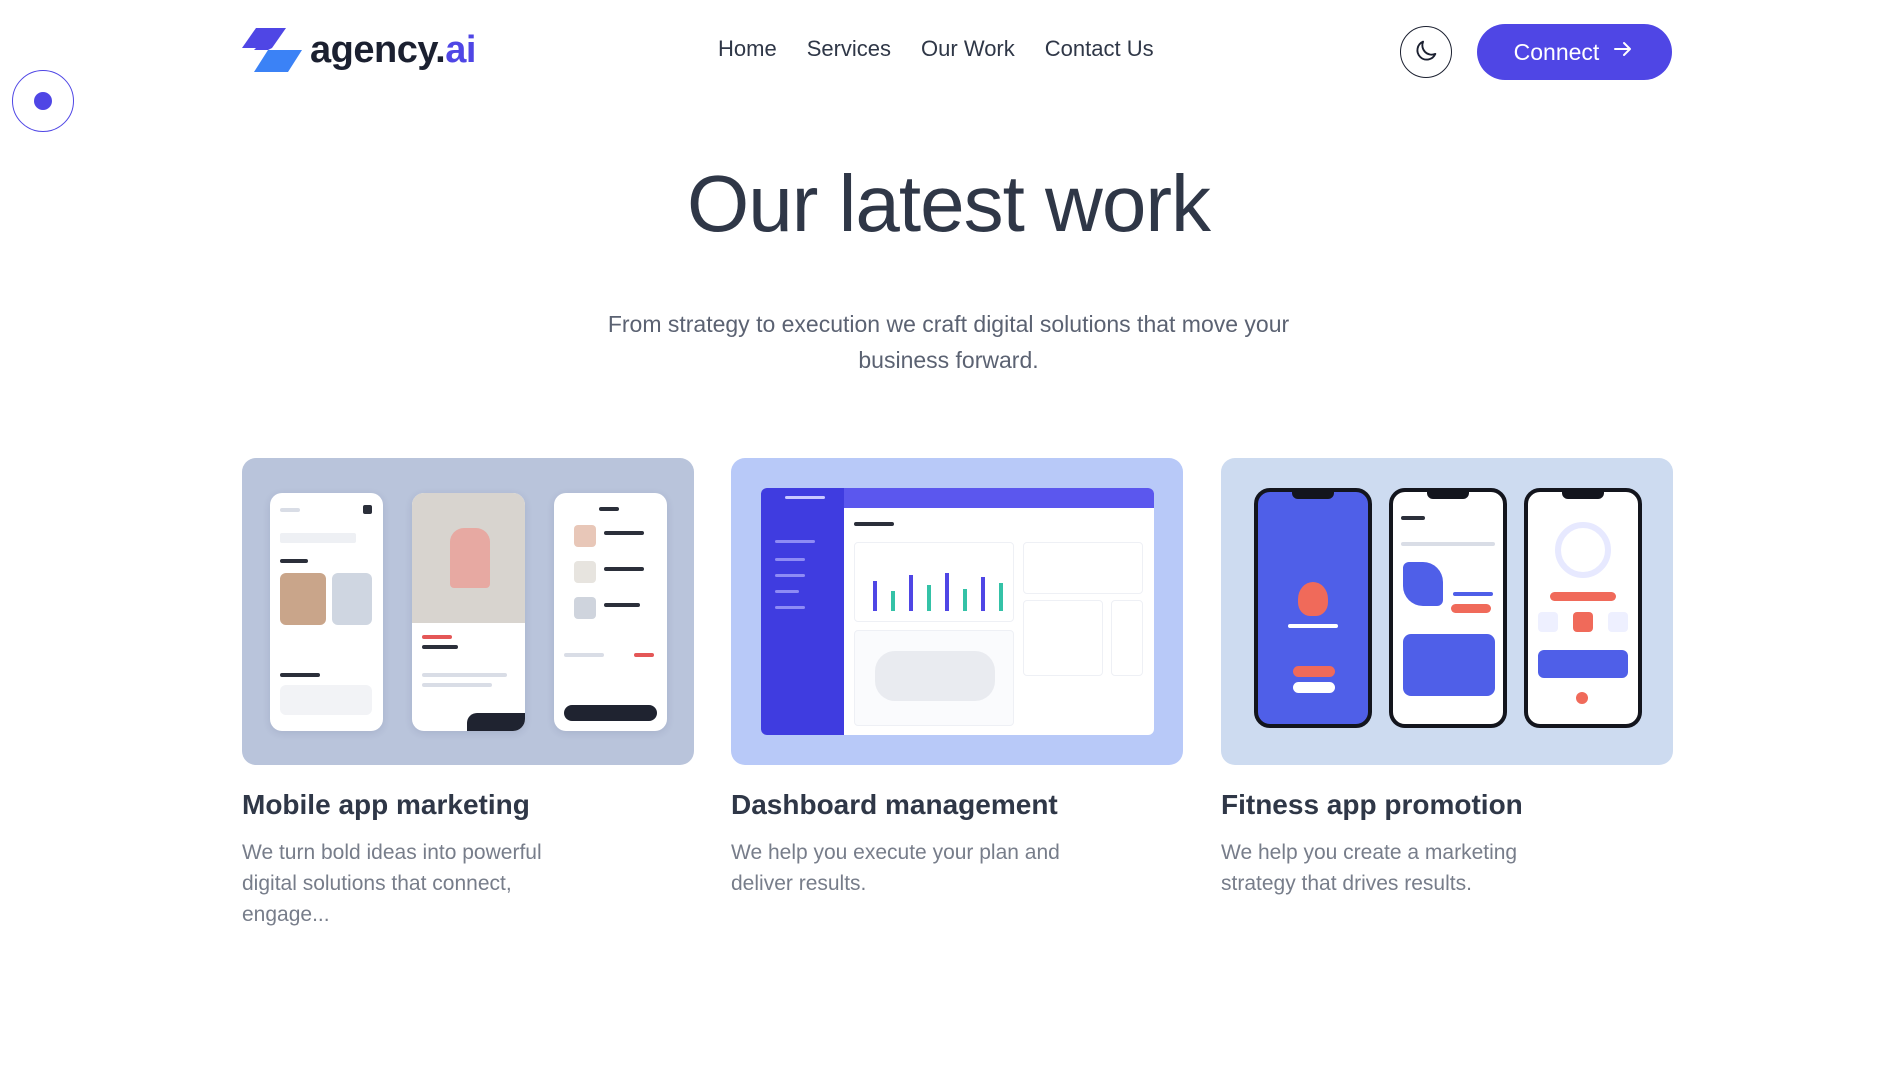 This screenshot has height=1080, width=1897. I want to click on logo-text: agency.ai, so click(393, 50).